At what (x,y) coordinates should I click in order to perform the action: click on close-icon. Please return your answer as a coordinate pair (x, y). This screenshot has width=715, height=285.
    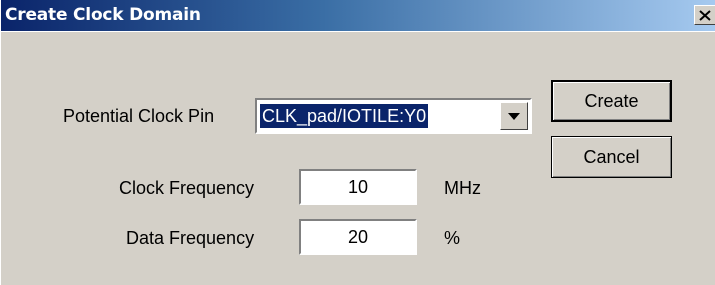
    Looking at the image, I should click on (705, 15).